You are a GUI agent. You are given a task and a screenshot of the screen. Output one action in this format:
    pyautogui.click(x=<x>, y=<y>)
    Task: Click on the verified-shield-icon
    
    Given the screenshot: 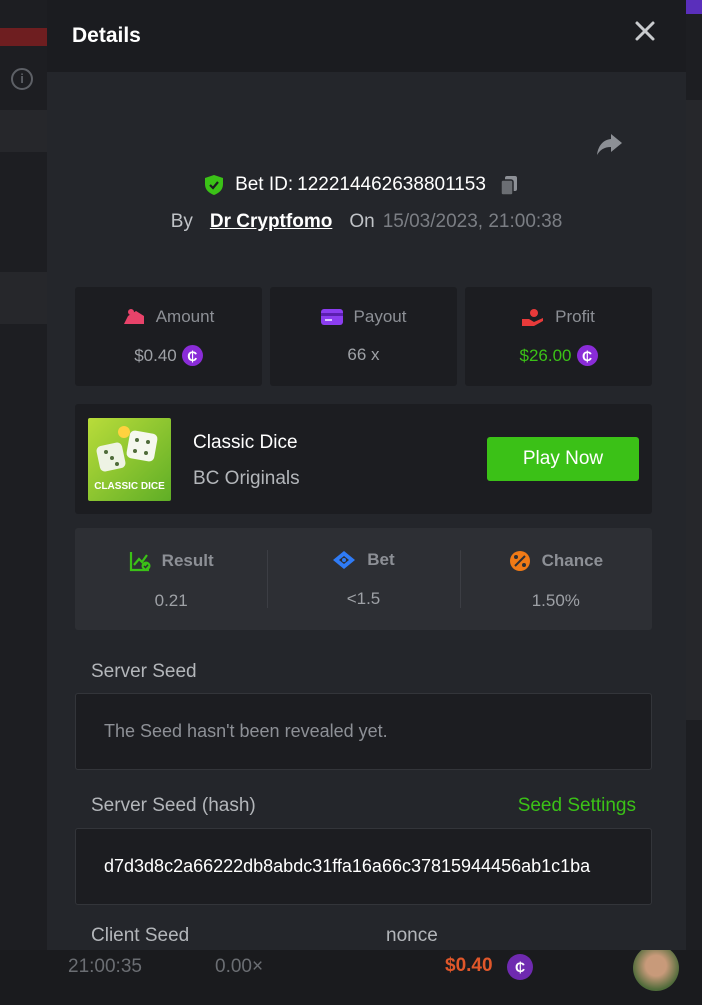 What is the action you would take?
    pyautogui.click(x=214, y=185)
    